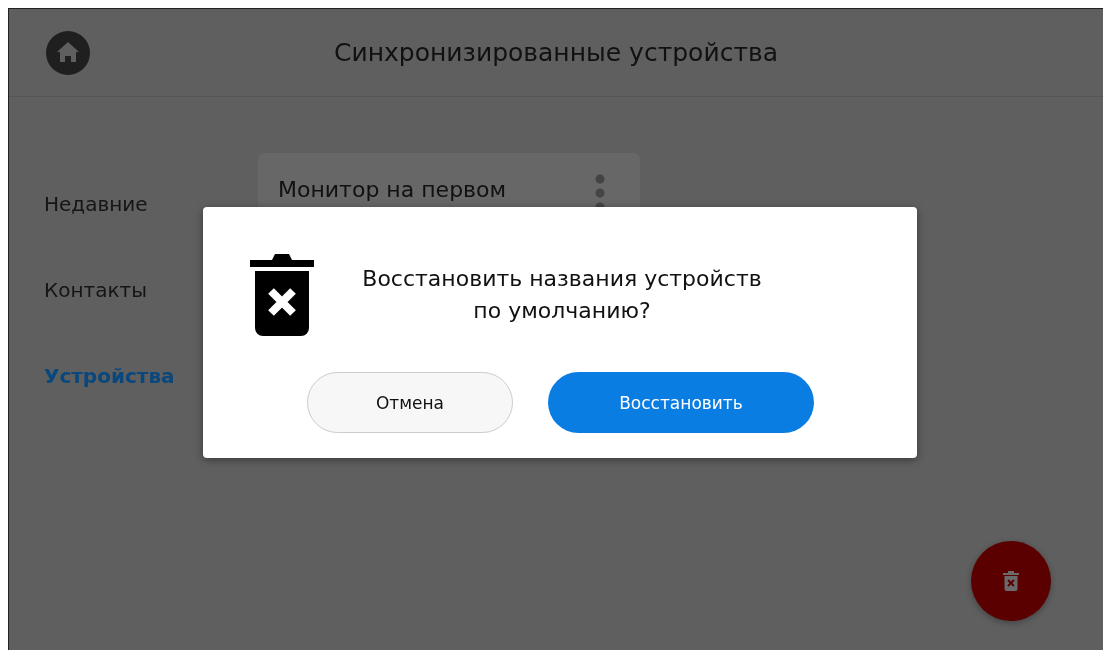 Image resolution: width=1103 pixels, height=650 pixels. Describe the element at coordinates (556, 52) in the screenshot. I see `screen-title: Синхронизированные устройства` at that location.